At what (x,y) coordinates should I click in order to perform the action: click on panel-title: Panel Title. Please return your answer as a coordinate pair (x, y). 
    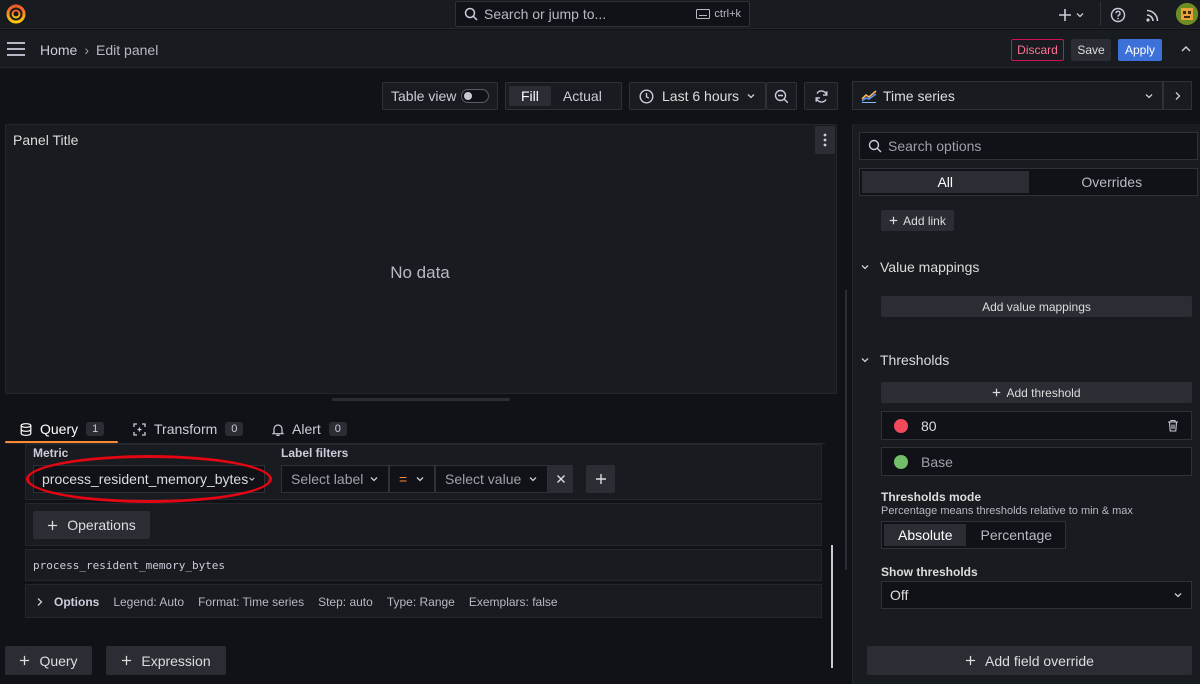
    Looking at the image, I should click on (46, 140).